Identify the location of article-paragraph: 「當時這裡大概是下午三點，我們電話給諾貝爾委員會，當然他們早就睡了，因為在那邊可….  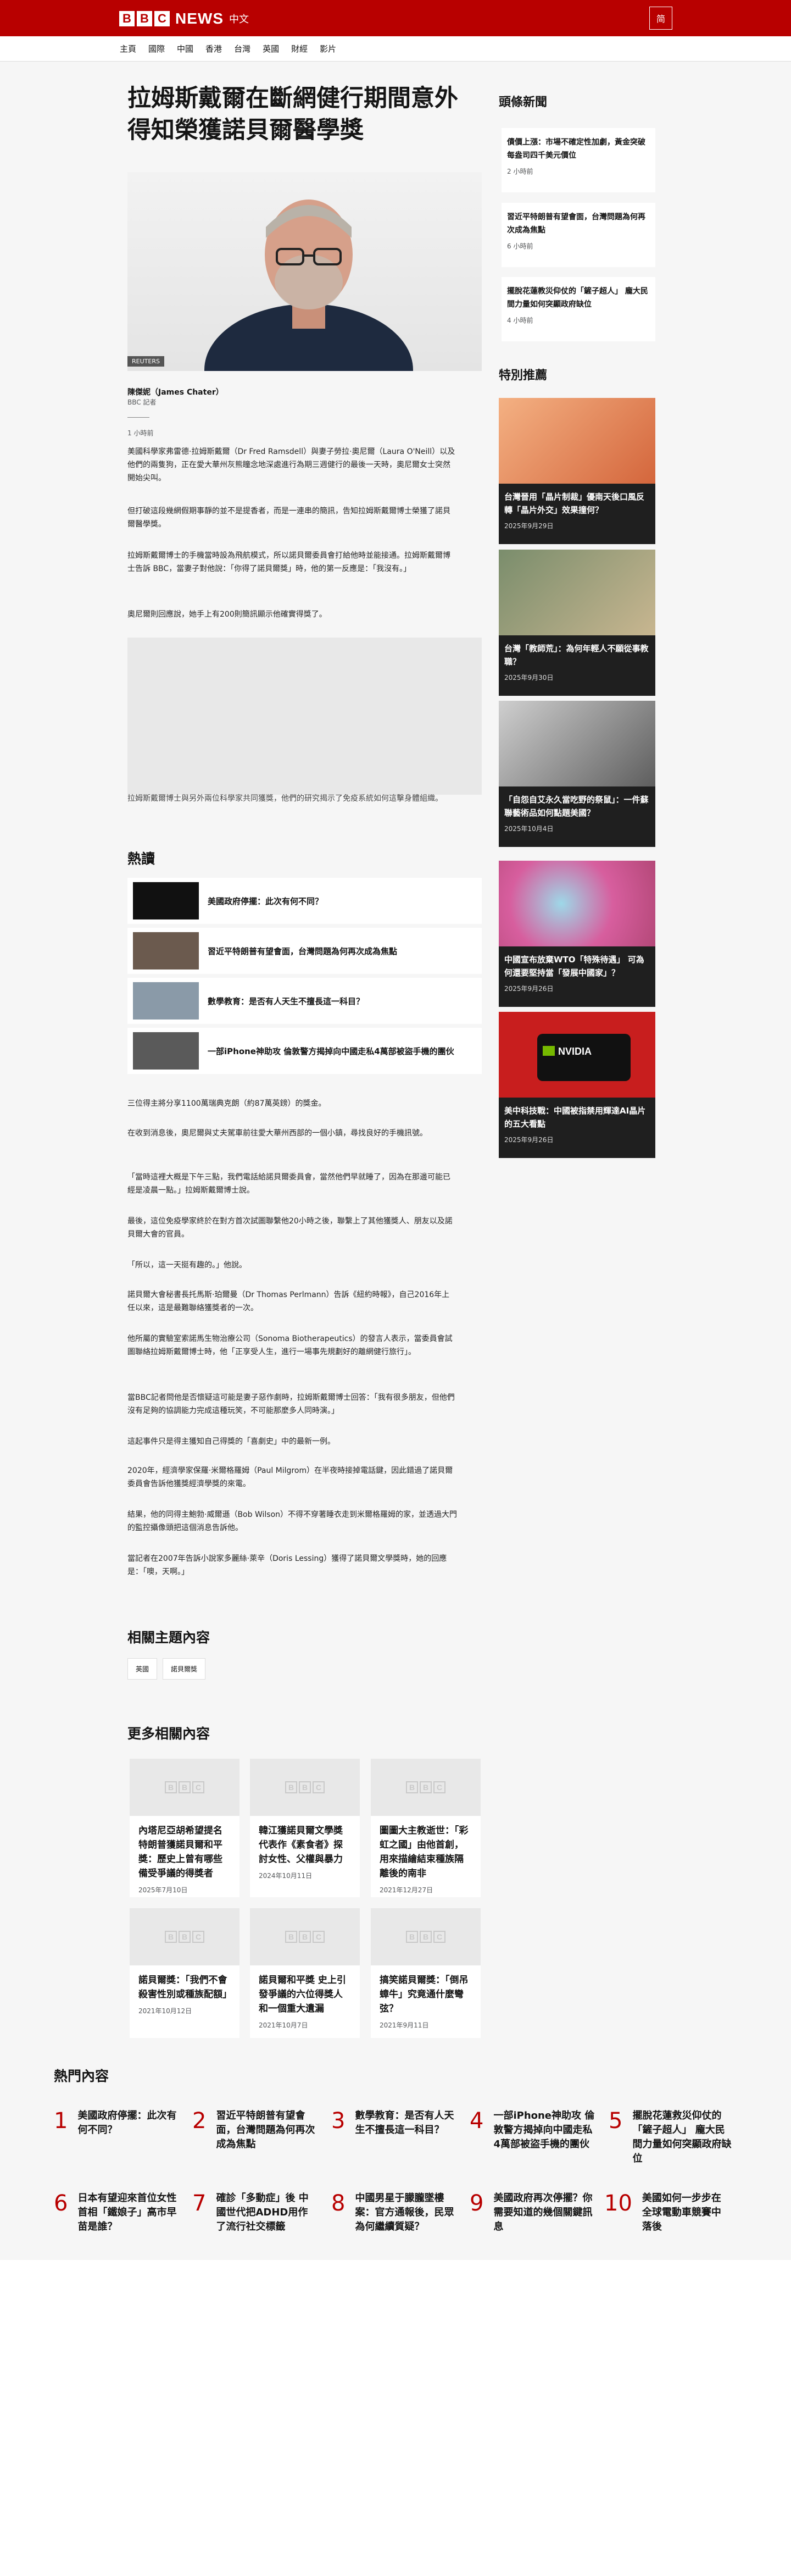
(289, 1184).